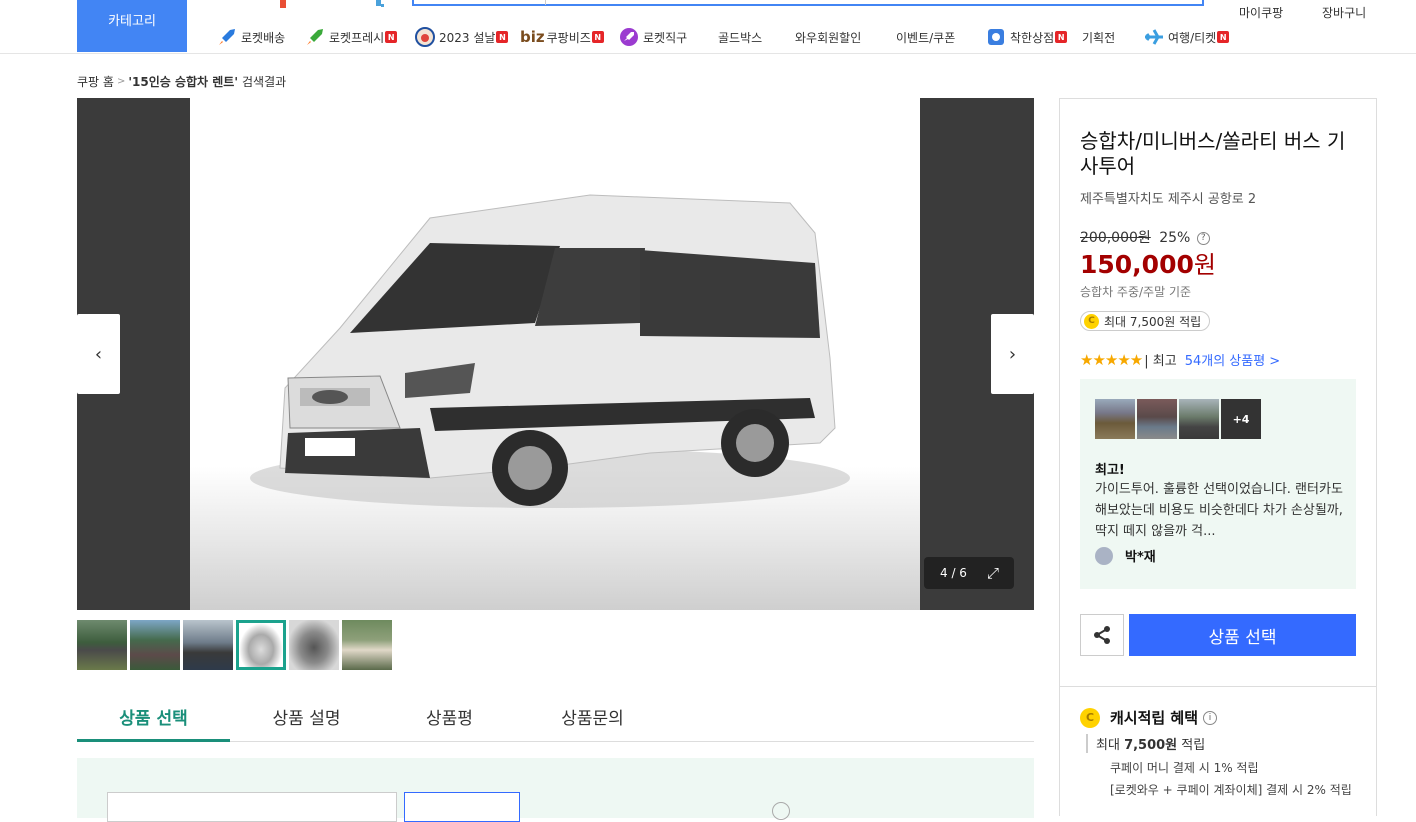  What do you see at coordinates (1203, 238) in the screenshot?
I see `help-icon: ?` at bounding box center [1203, 238].